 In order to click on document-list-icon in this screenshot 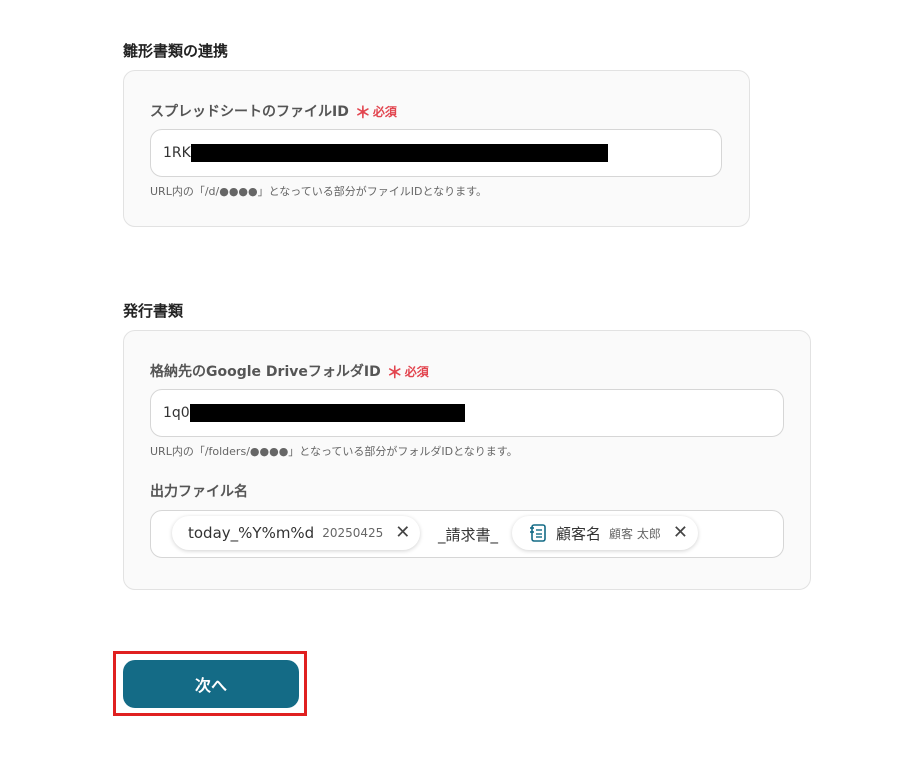, I will do `click(538, 533)`.